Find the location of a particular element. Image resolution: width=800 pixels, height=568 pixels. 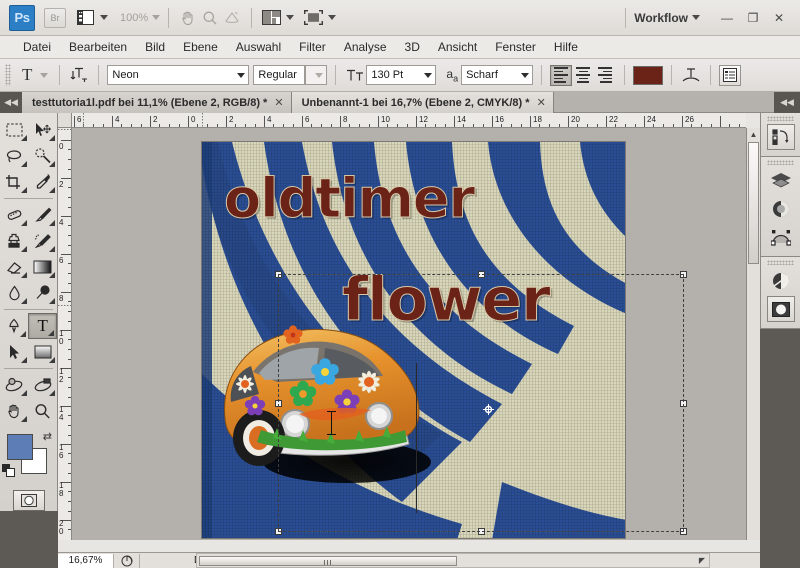

tool-preset-picker: T is located at coordinates (33, 75).